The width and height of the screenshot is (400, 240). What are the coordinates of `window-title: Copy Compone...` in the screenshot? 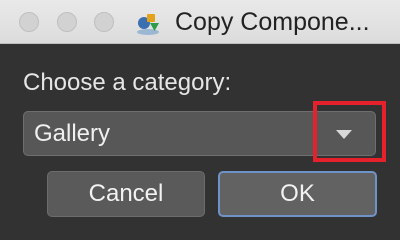 It's located at (272, 22).